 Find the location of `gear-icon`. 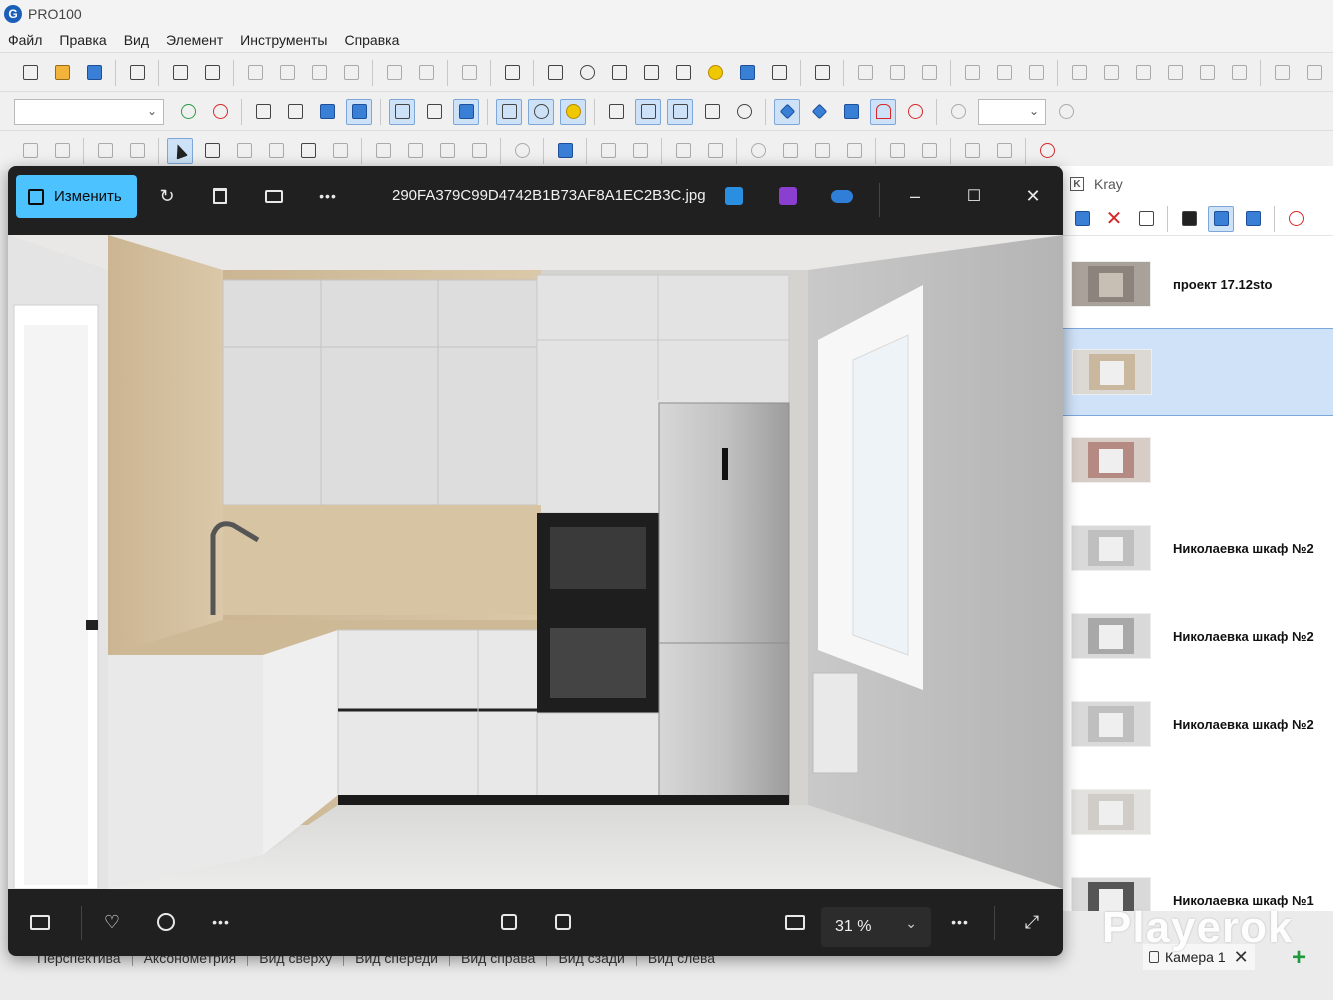

gear-icon is located at coordinates (469, 73).